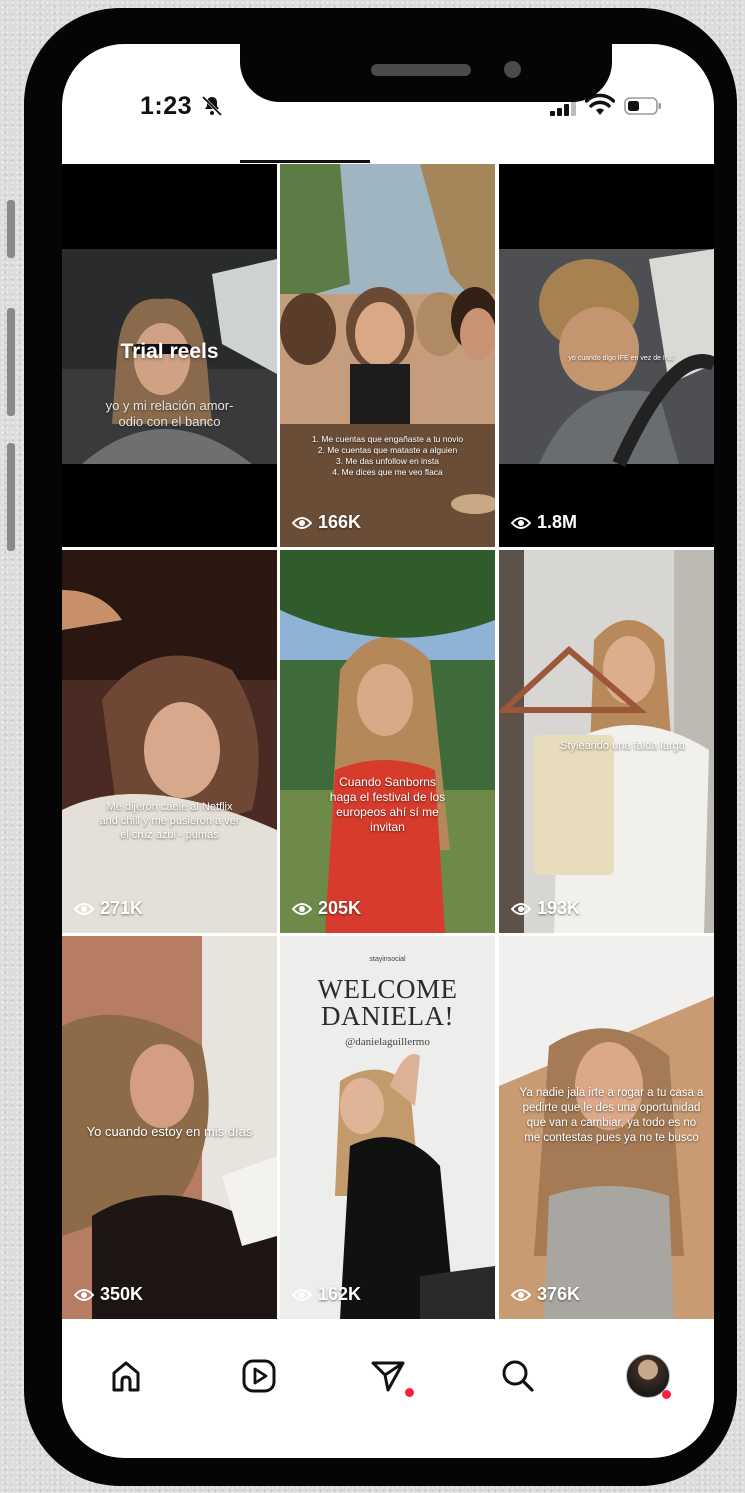 Image resolution: width=745 pixels, height=1493 pixels. I want to click on direct-messages-icon, so click(388, 1376).